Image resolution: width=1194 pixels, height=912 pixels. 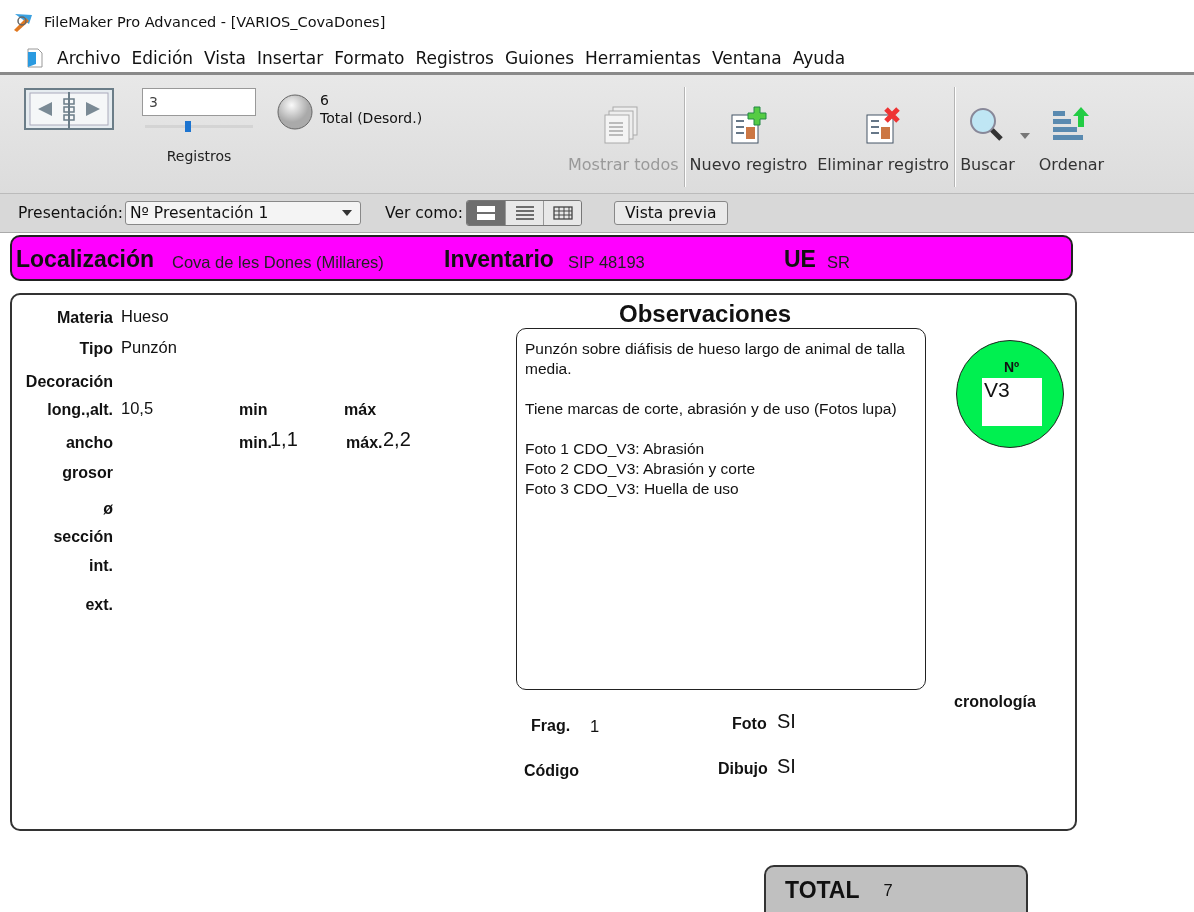 What do you see at coordinates (1071, 130) in the screenshot?
I see `toolbar-button: Ordenar` at bounding box center [1071, 130].